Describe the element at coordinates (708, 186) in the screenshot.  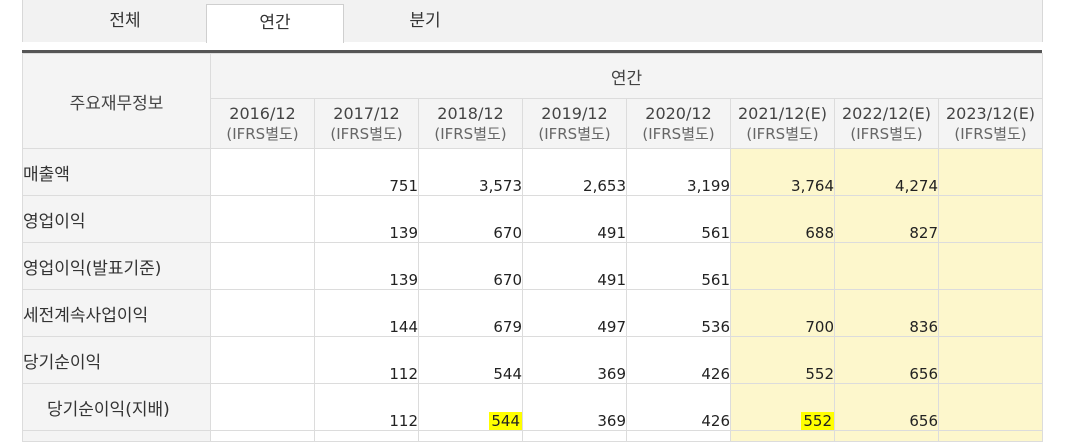
I see `cell-value: 3,199` at that location.